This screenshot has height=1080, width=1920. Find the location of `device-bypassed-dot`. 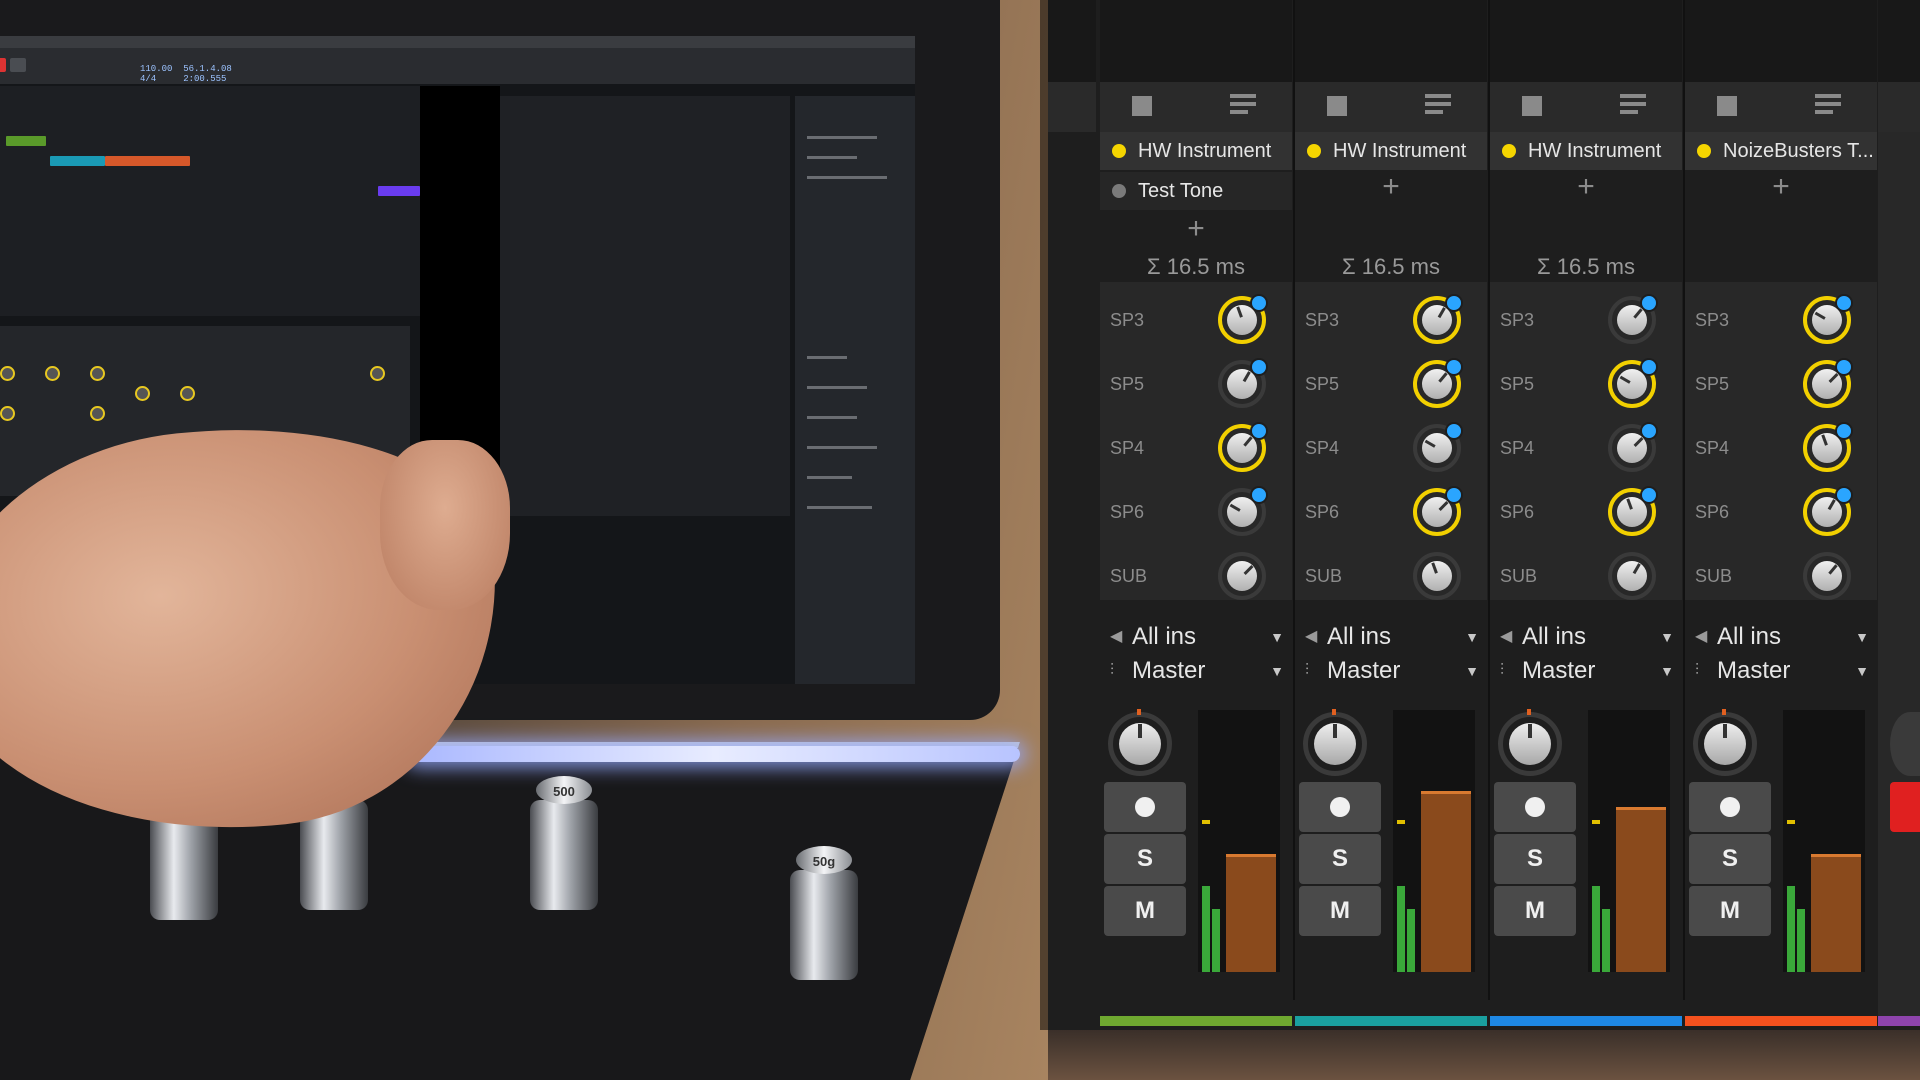

device-bypassed-dot is located at coordinates (1119, 191).